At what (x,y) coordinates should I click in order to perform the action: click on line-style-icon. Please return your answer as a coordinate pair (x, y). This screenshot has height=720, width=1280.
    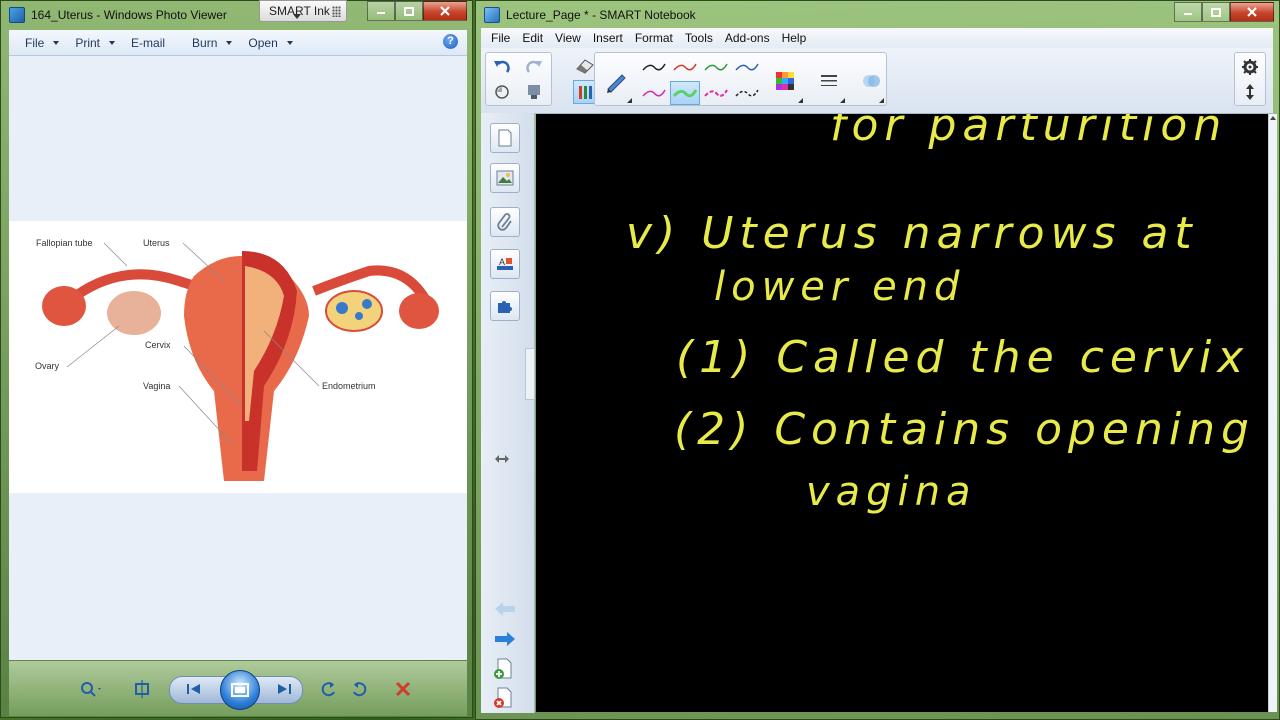
    Looking at the image, I should click on (829, 80).